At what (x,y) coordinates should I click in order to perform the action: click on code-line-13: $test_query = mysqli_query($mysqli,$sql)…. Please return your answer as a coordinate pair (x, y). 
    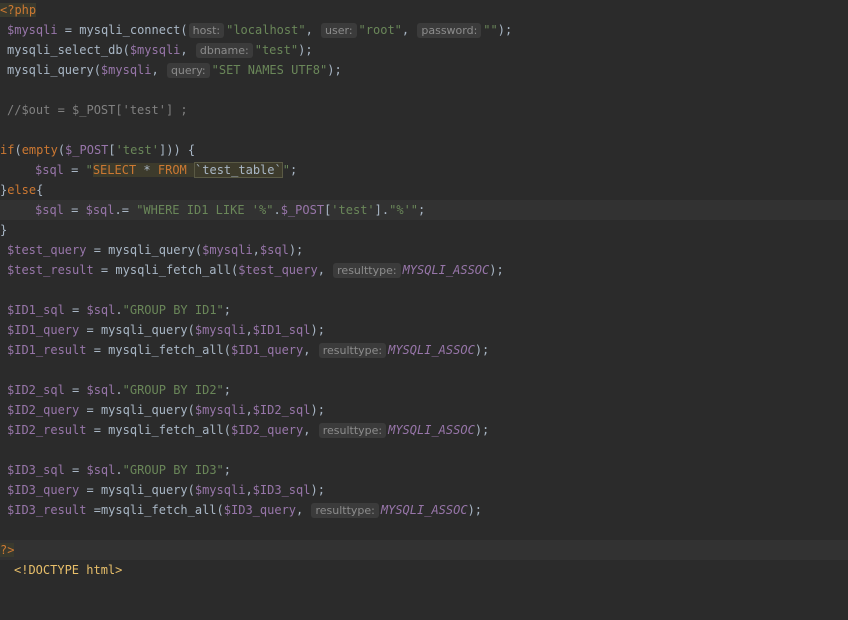
    Looking at the image, I should click on (424, 250).